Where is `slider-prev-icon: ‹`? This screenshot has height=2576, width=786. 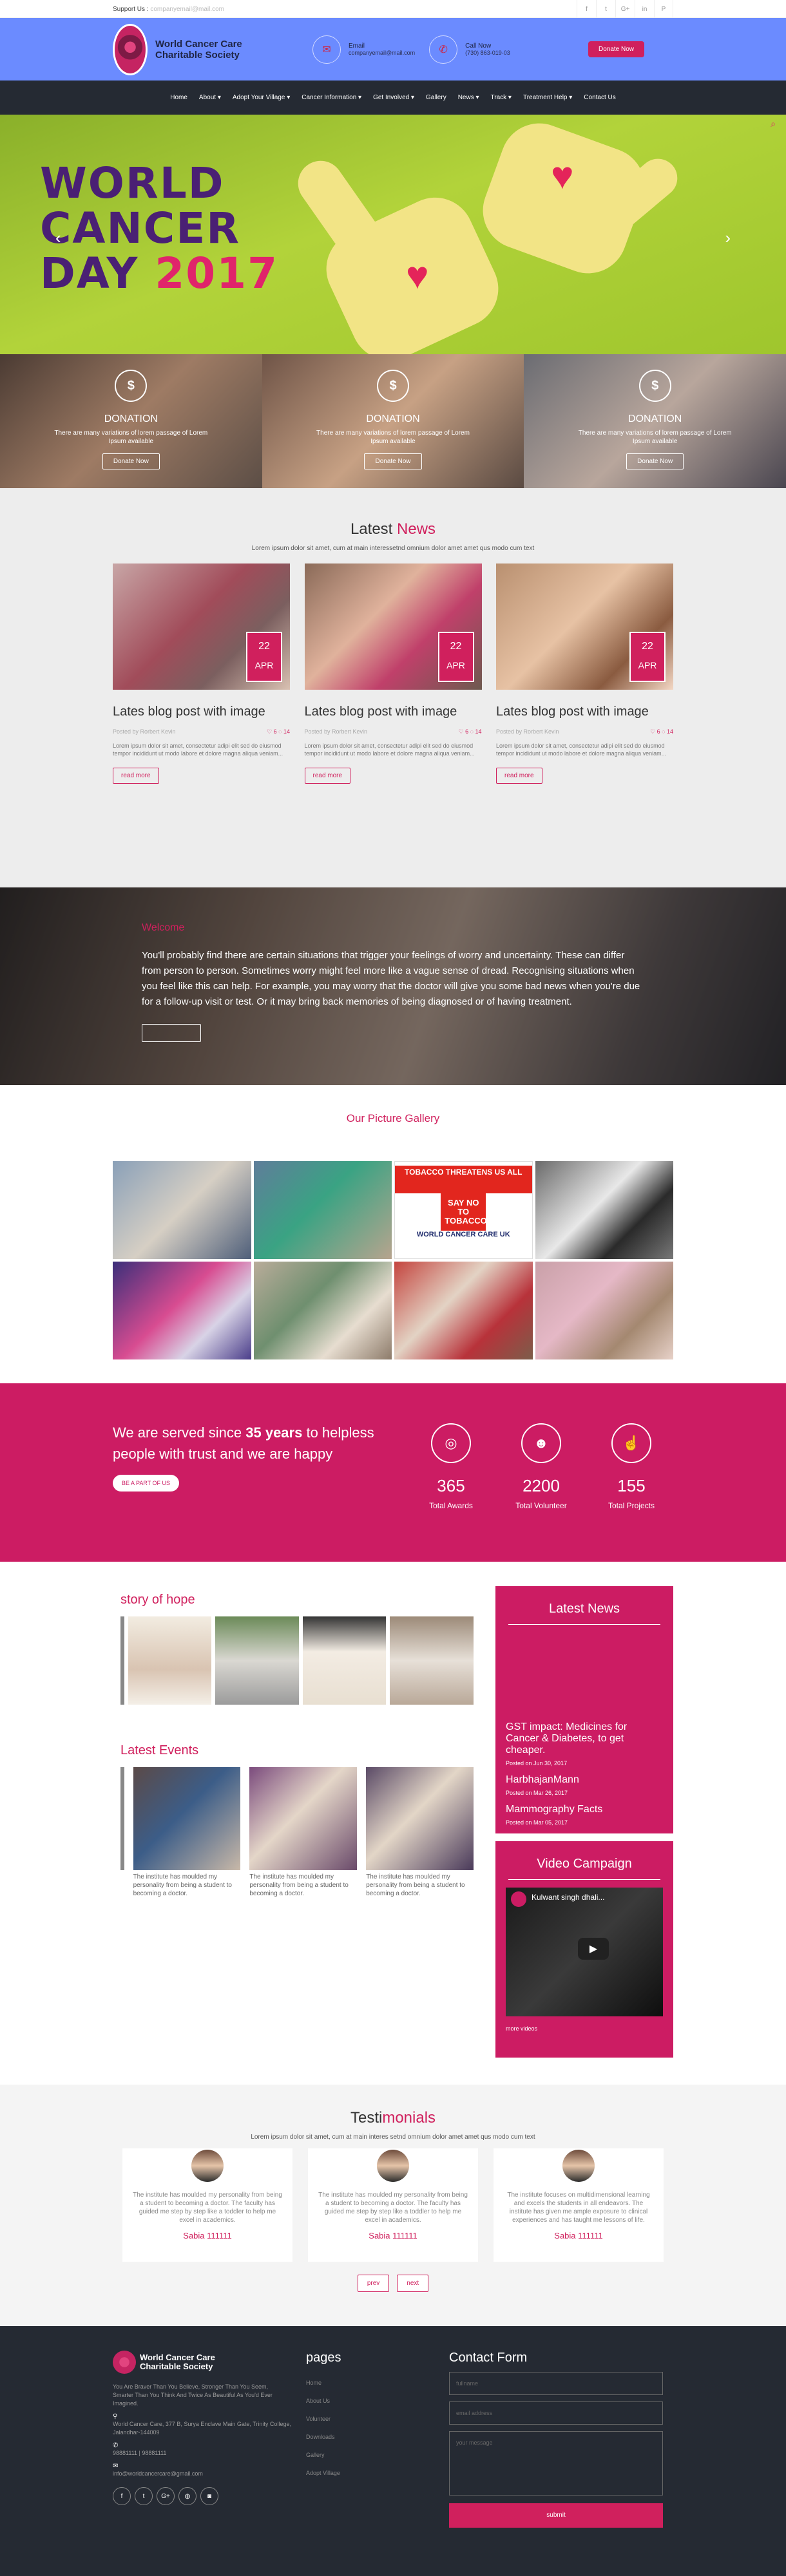 slider-prev-icon: ‹ is located at coordinates (58, 238).